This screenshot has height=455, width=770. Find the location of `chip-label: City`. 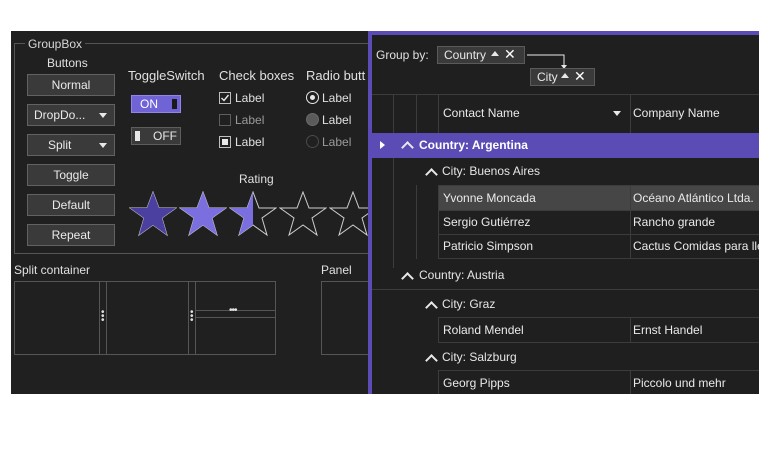

chip-label: City is located at coordinates (547, 77).